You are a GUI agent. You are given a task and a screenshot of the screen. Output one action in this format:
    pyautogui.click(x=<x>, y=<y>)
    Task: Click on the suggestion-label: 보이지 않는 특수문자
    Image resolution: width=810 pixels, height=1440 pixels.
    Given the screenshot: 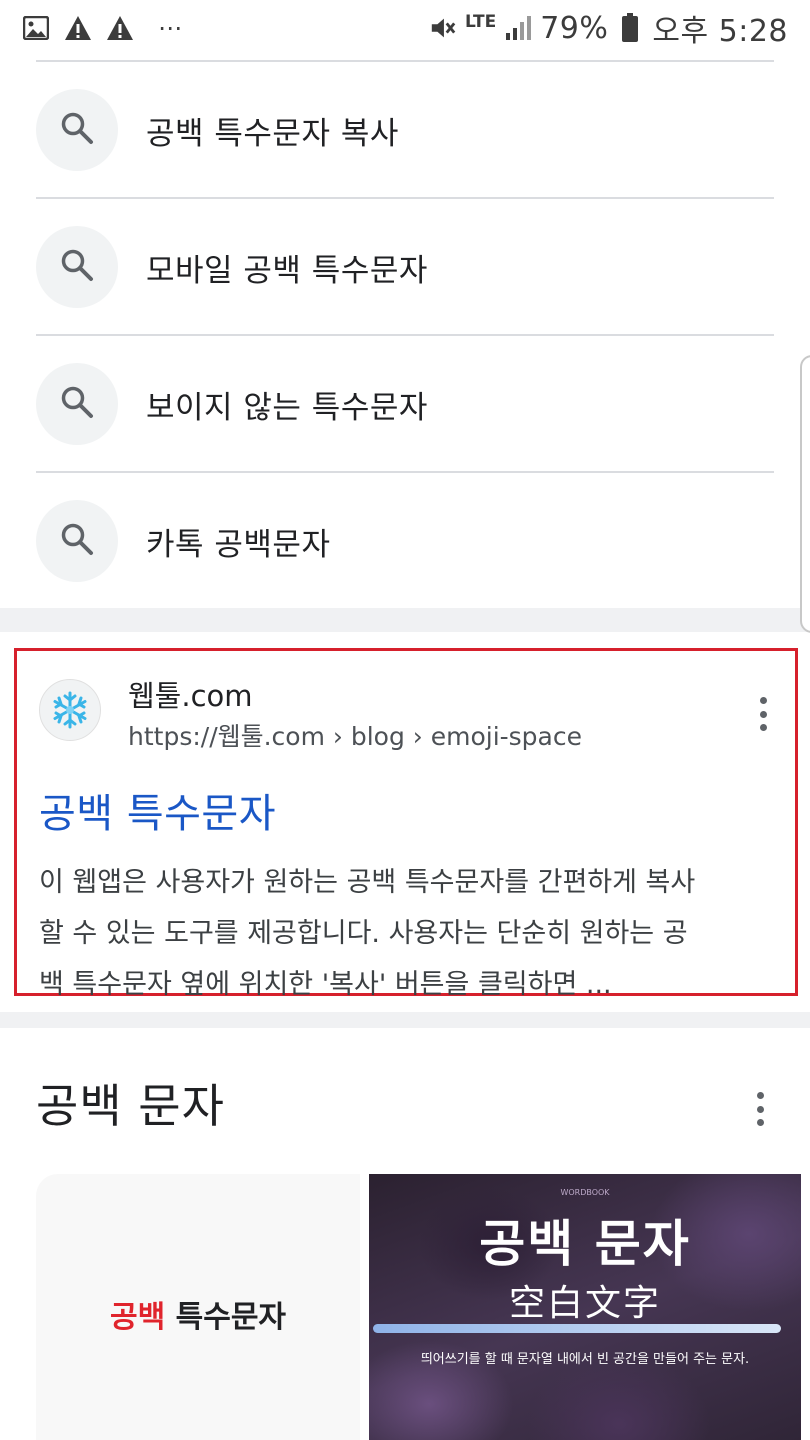 What is the action you would take?
    pyautogui.click(x=287, y=407)
    